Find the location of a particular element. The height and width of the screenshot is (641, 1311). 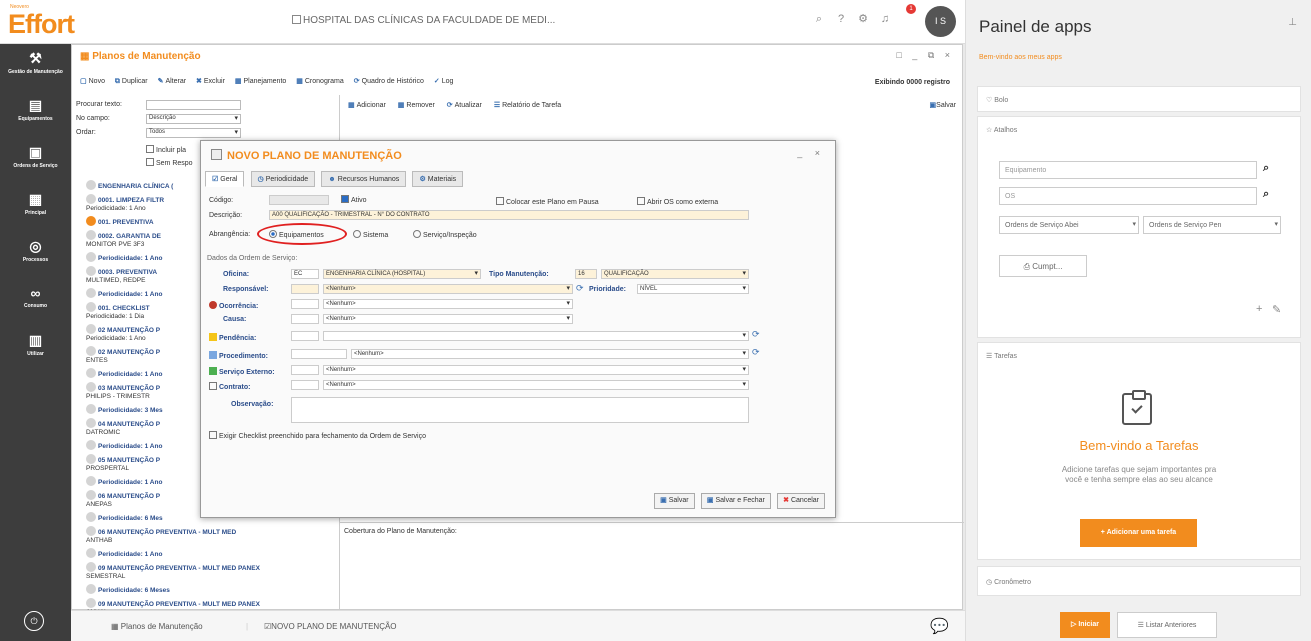

tree-node-title: Periodicidade: 1 Ano is located at coordinates (130, 554).